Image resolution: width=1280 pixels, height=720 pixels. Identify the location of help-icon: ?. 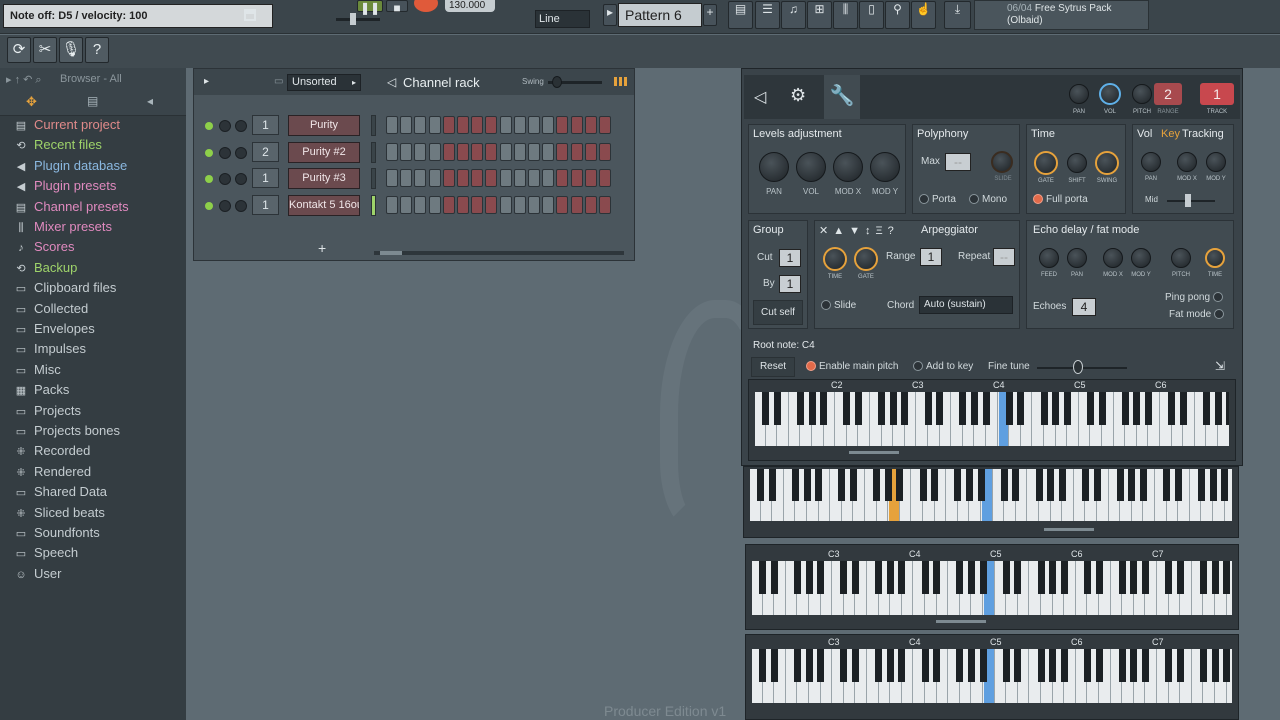
(97, 50).